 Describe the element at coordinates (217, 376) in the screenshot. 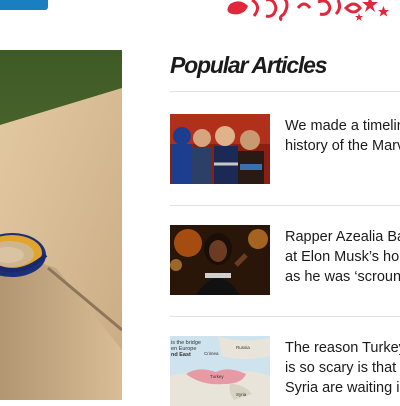

I see `map-label: Turkey` at that location.